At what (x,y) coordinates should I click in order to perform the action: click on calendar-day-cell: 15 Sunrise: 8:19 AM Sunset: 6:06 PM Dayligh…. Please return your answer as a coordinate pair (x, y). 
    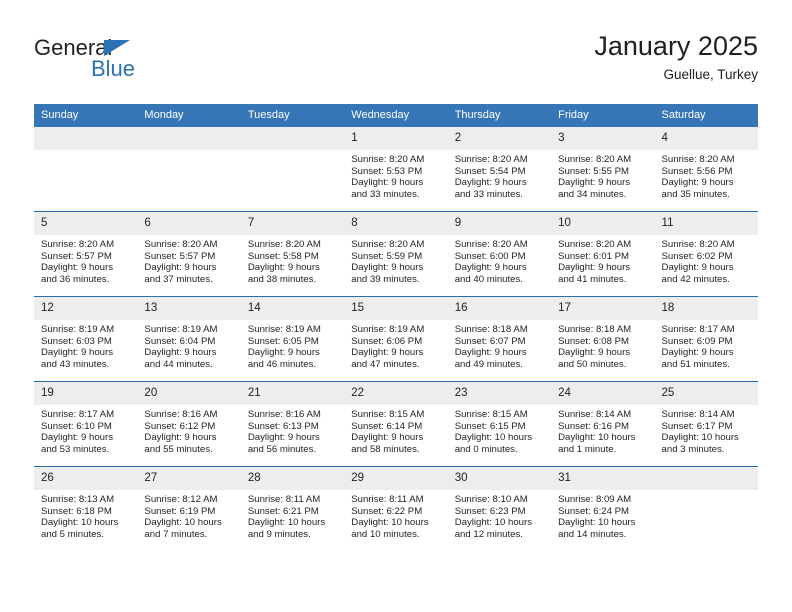
    Looking at the image, I should click on (396, 339).